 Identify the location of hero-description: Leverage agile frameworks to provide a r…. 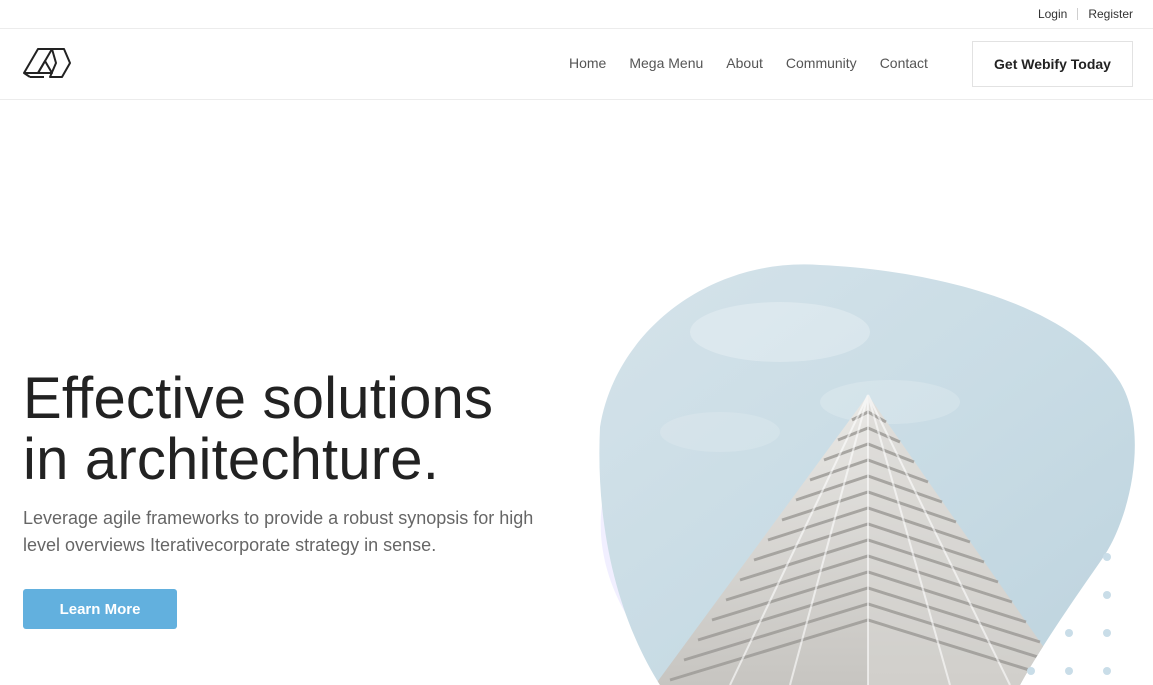
(278, 531).